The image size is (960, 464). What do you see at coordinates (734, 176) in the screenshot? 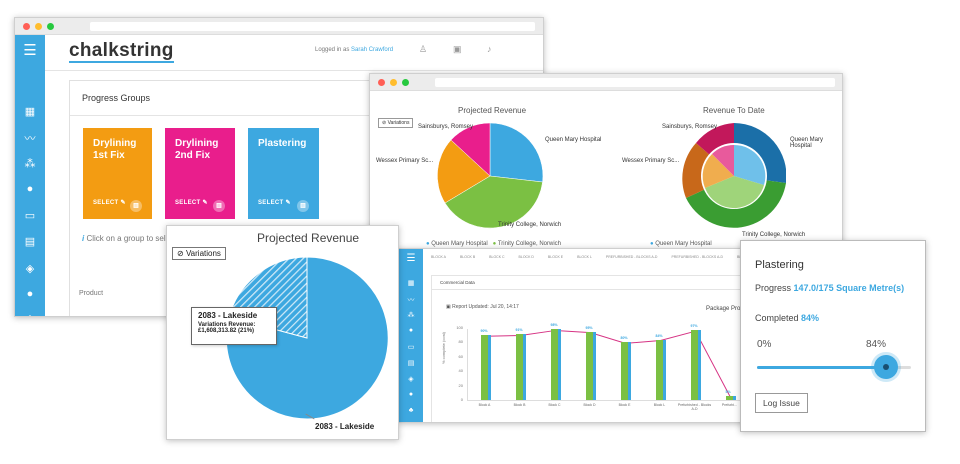
I see `revenue-to-date-donut` at bounding box center [734, 176].